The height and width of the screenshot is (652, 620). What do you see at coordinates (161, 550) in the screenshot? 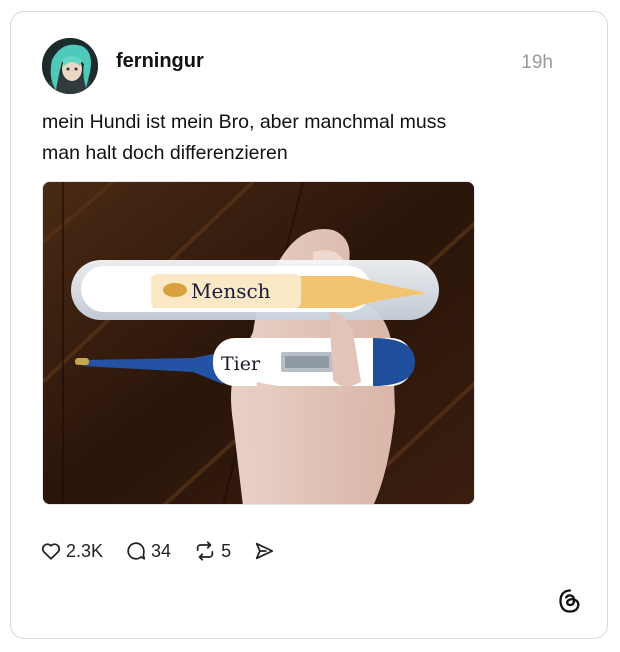
I see `reply-count: 34` at bounding box center [161, 550].